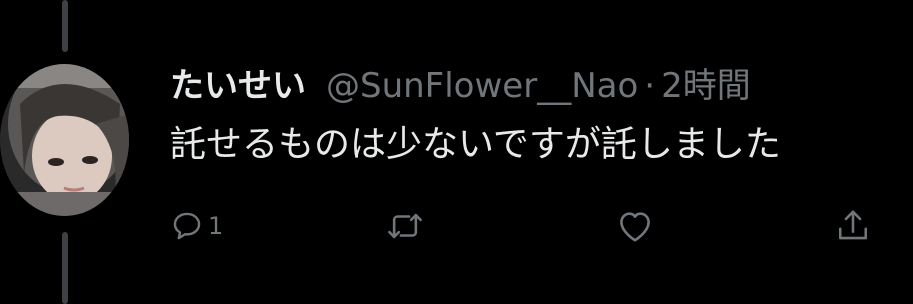 The height and width of the screenshot is (304, 913). I want to click on avatar-image, so click(64, 140).